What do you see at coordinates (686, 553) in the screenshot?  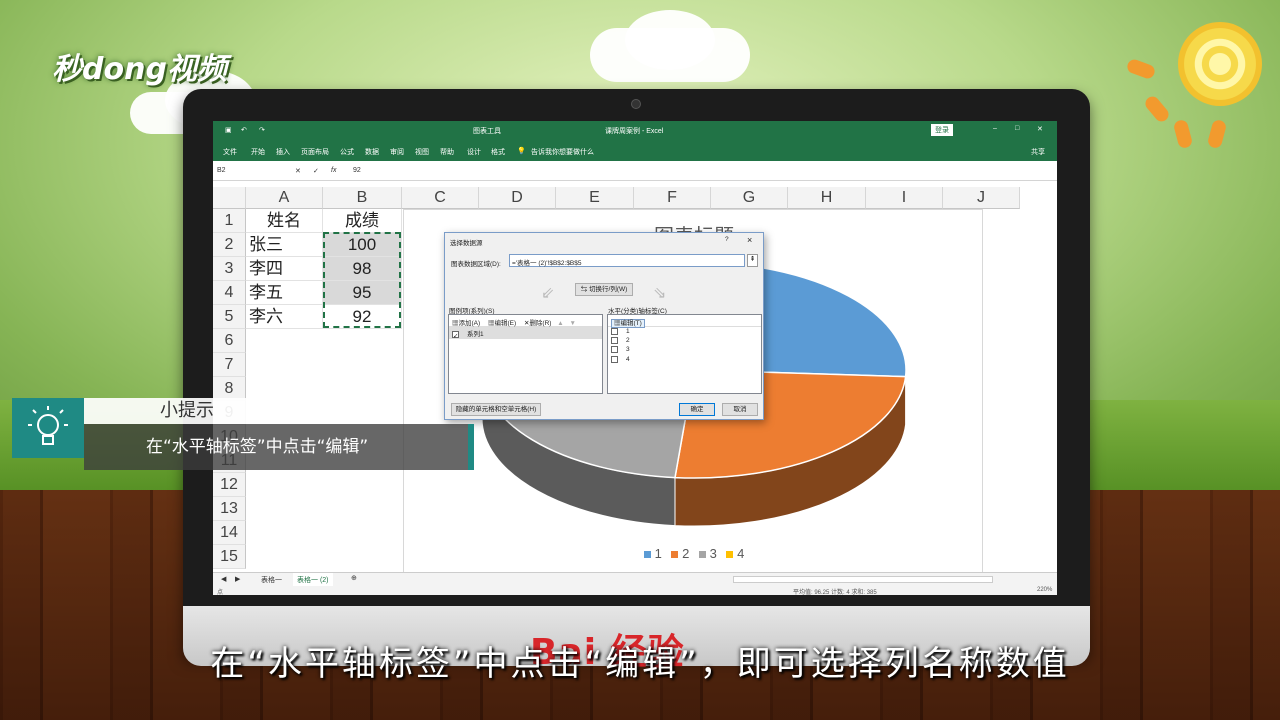 I see `legend-item: 2` at bounding box center [686, 553].